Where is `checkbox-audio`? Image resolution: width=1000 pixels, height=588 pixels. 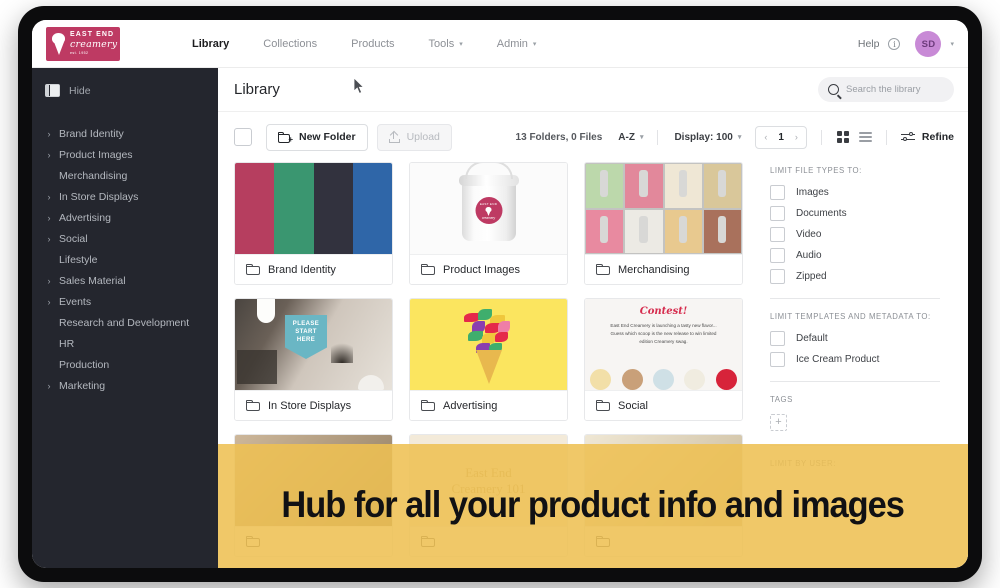 checkbox-audio is located at coordinates (777, 255).